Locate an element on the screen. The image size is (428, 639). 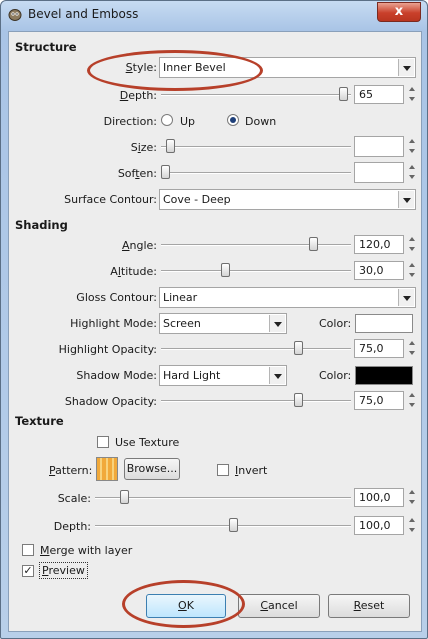
texture-depth-label: Depth: is located at coordinates (72, 526).